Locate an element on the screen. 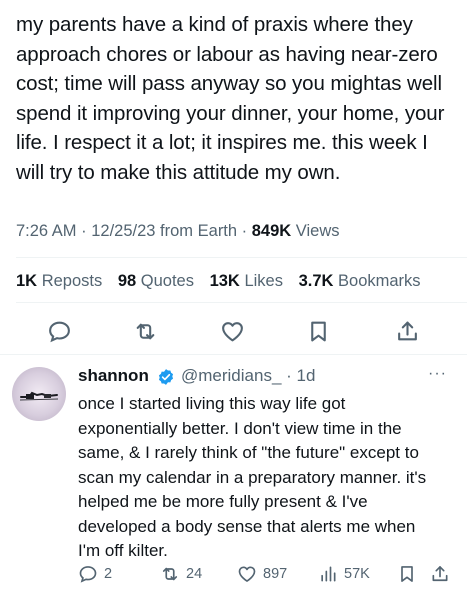  reply-age: 1d is located at coordinates (306, 375).